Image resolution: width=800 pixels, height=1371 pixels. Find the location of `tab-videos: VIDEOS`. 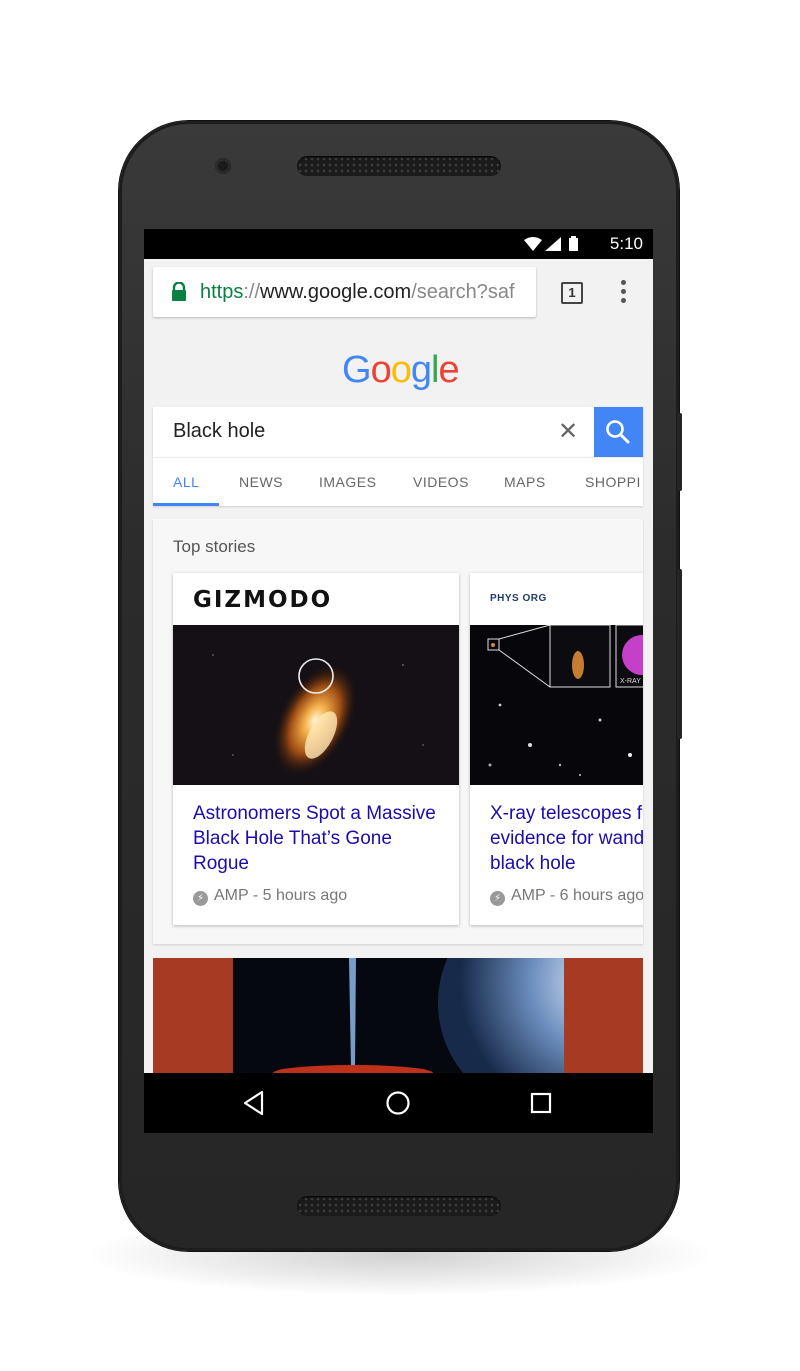

tab-videos: VIDEOS is located at coordinates (441, 482).